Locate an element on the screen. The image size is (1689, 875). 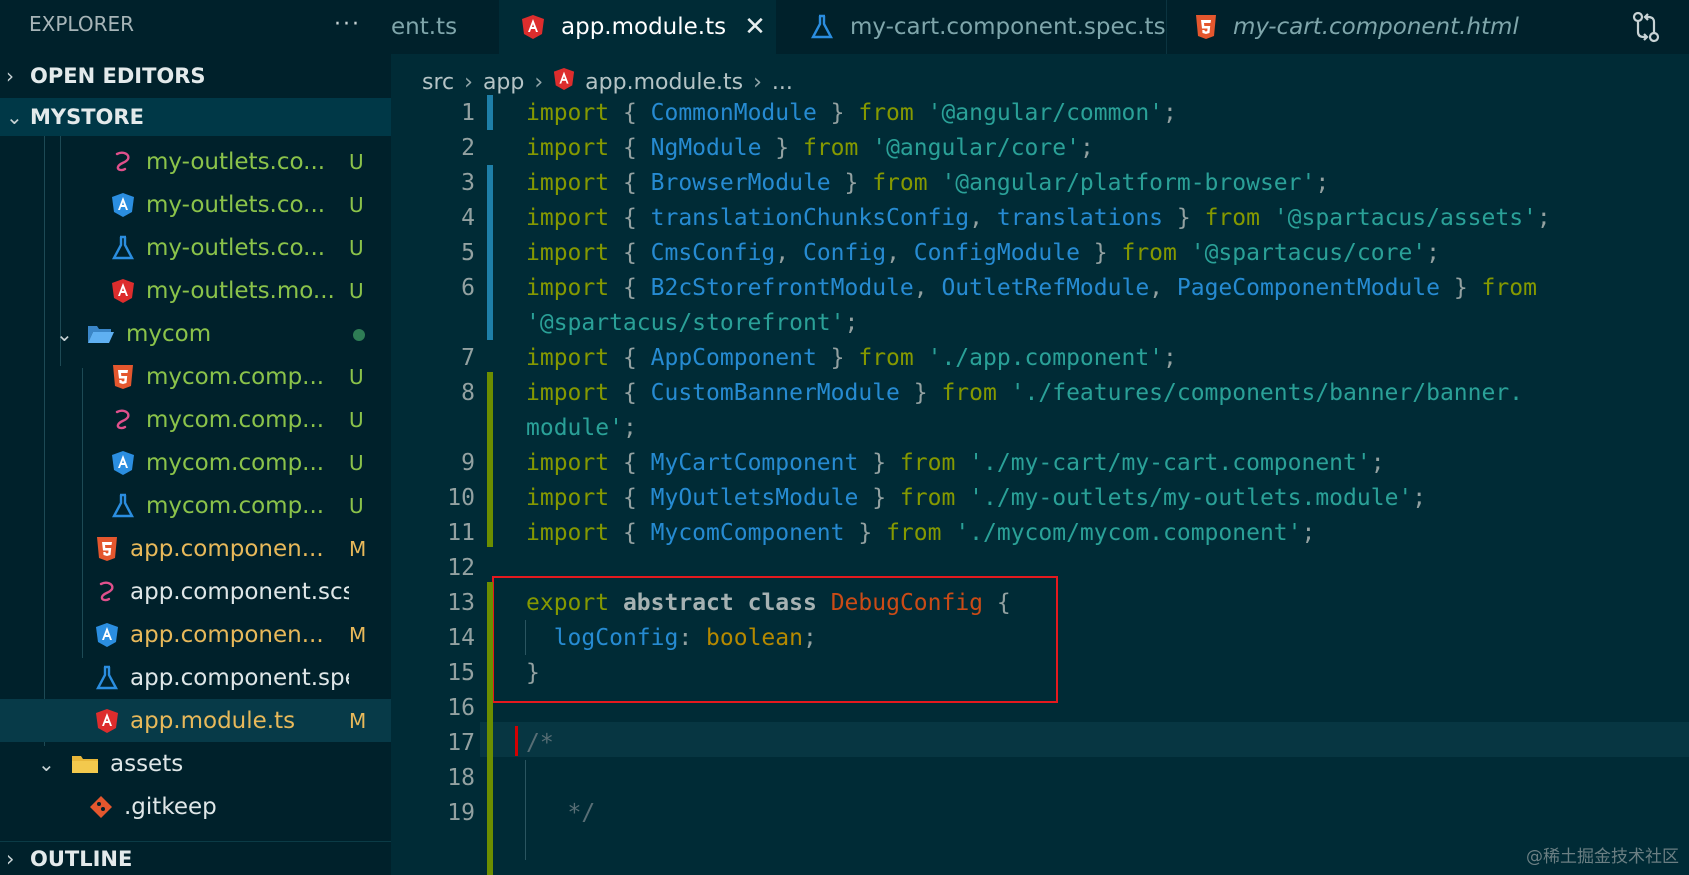
tab-my-cart-html: my-cart.component.html is located at coordinates (1366, 27).